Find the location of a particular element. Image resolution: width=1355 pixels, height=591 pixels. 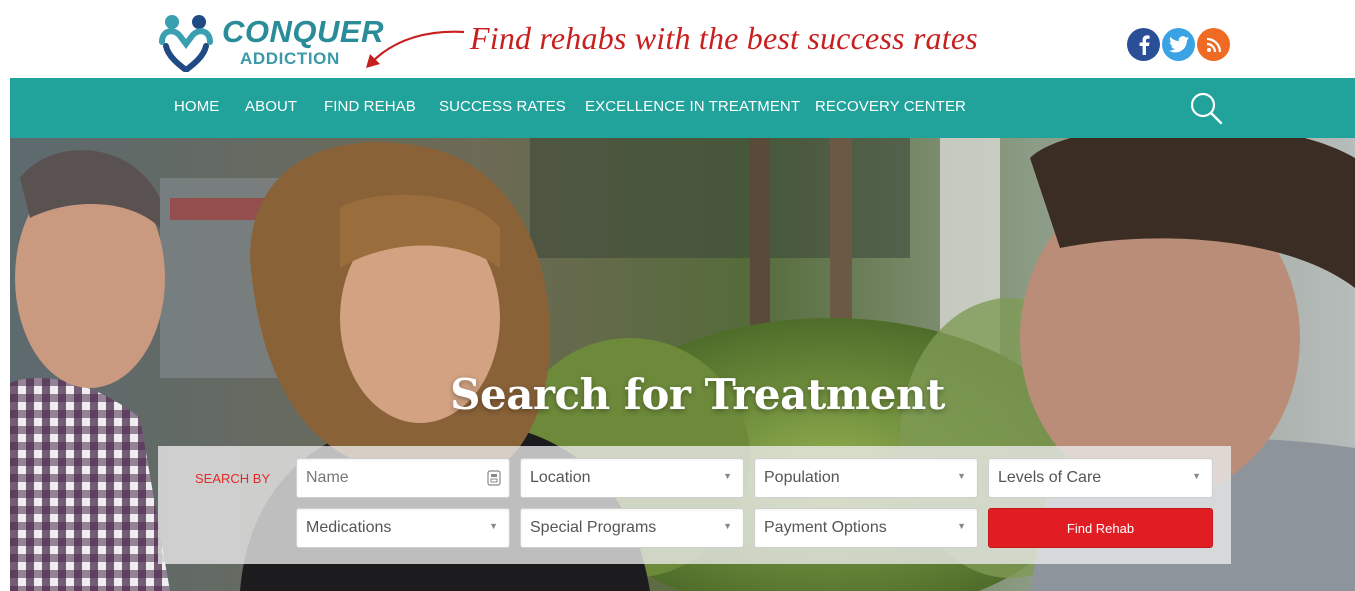

medications-select: Medications ▼ is located at coordinates (403, 528).